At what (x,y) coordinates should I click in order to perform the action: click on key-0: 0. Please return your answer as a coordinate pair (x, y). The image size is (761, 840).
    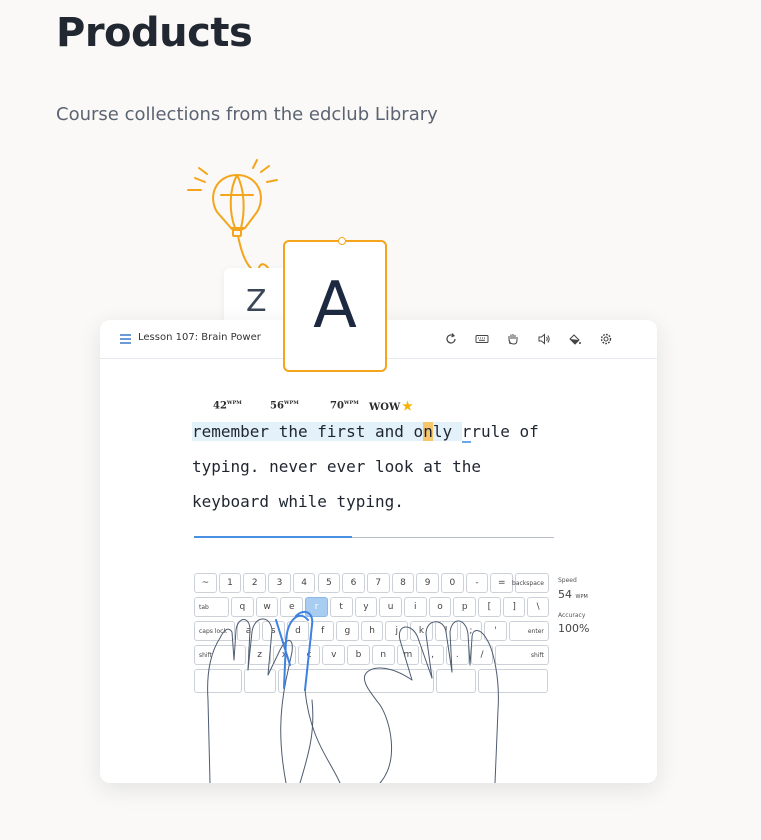
    Looking at the image, I should click on (452, 583).